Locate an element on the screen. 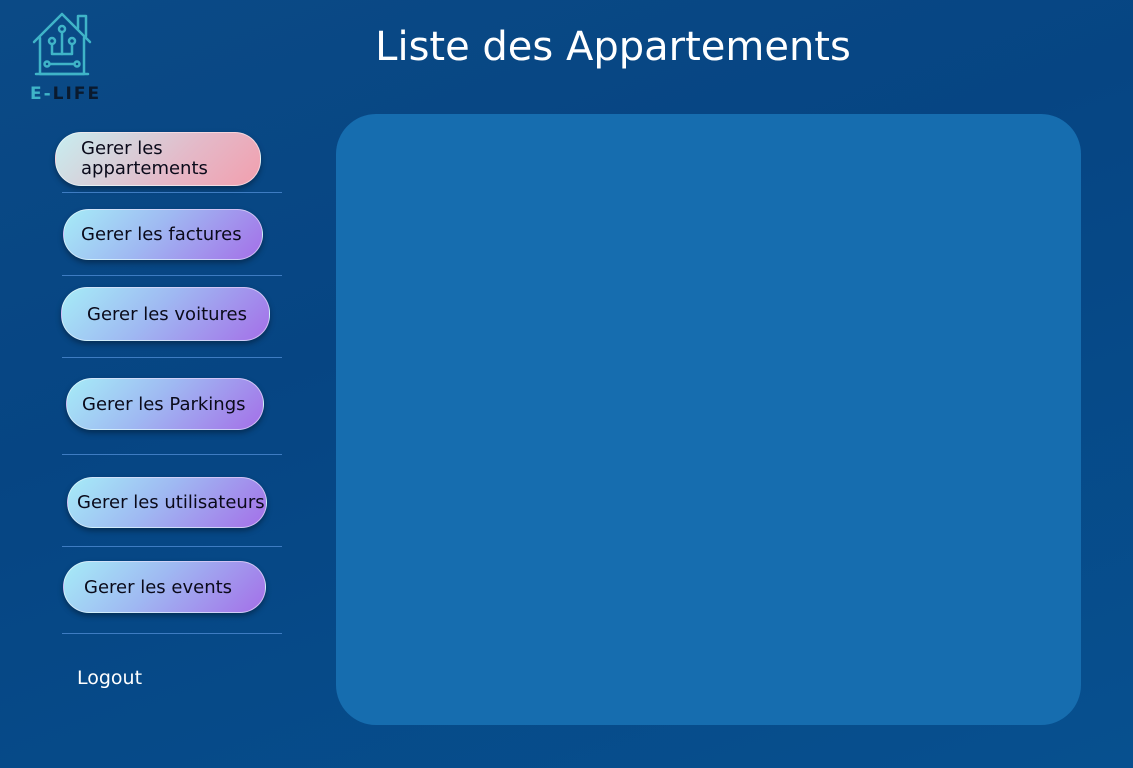 This screenshot has width=1133, height=768. logo-wordmark-name: LIFE is located at coordinates (77, 94).